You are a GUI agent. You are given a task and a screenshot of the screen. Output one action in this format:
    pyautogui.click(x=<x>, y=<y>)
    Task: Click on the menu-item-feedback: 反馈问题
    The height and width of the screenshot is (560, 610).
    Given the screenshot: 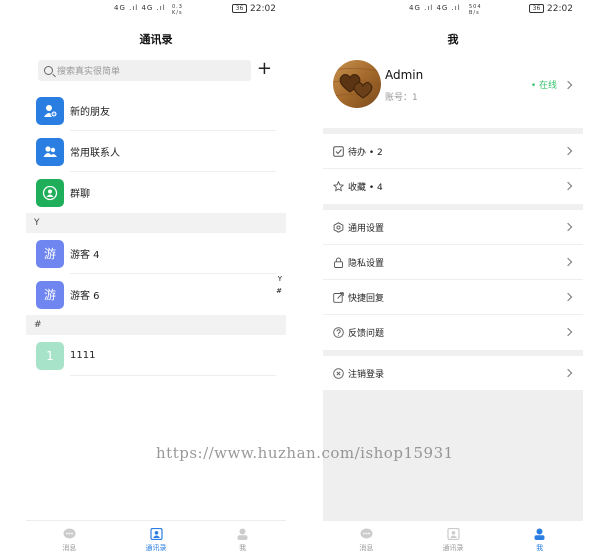 What is the action you would take?
    pyautogui.click(x=453, y=332)
    